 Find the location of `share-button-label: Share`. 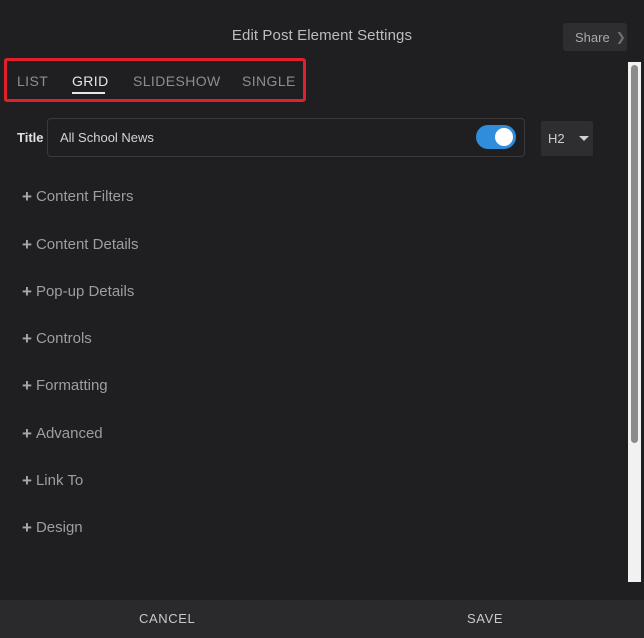

share-button-label: Share is located at coordinates (592, 37).